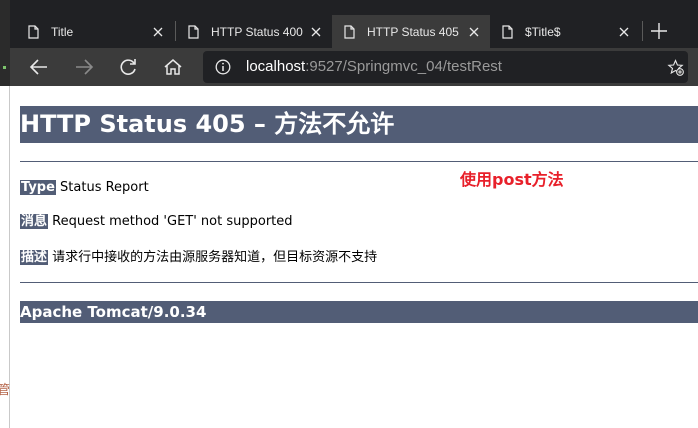 This screenshot has width=698, height=428. Describe the element at coordinates (543, 31) in the screenshot. I see `tab-label: $Title$` at that location.